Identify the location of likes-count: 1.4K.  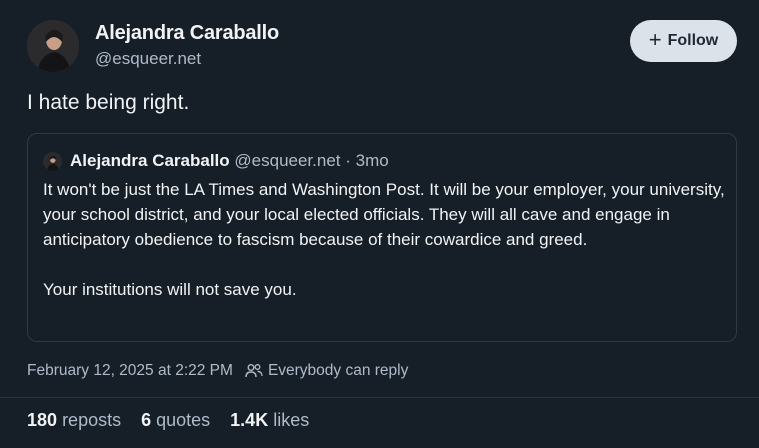
(249, 420).